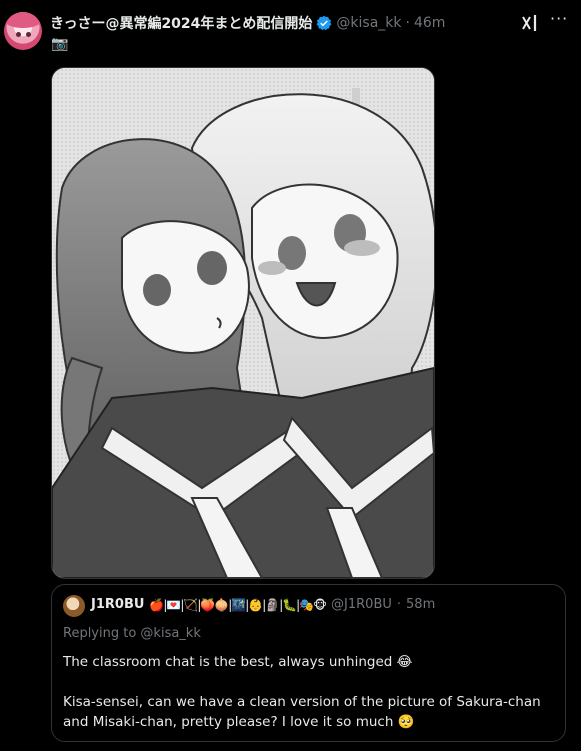  Describe the element at coordinates (531, 23) in the screenshot. I see `grok-icon` at that location.